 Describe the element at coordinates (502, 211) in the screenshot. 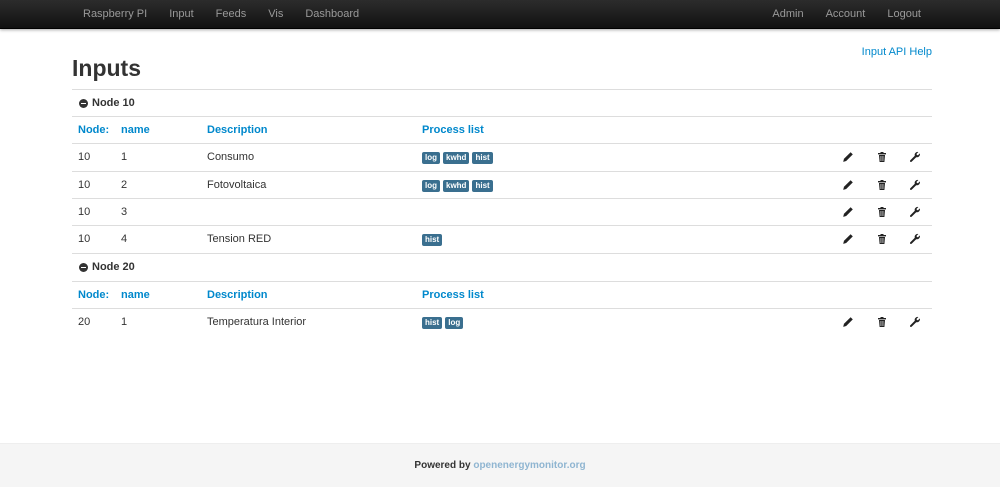

I see `table-row: 10 3` at that location.